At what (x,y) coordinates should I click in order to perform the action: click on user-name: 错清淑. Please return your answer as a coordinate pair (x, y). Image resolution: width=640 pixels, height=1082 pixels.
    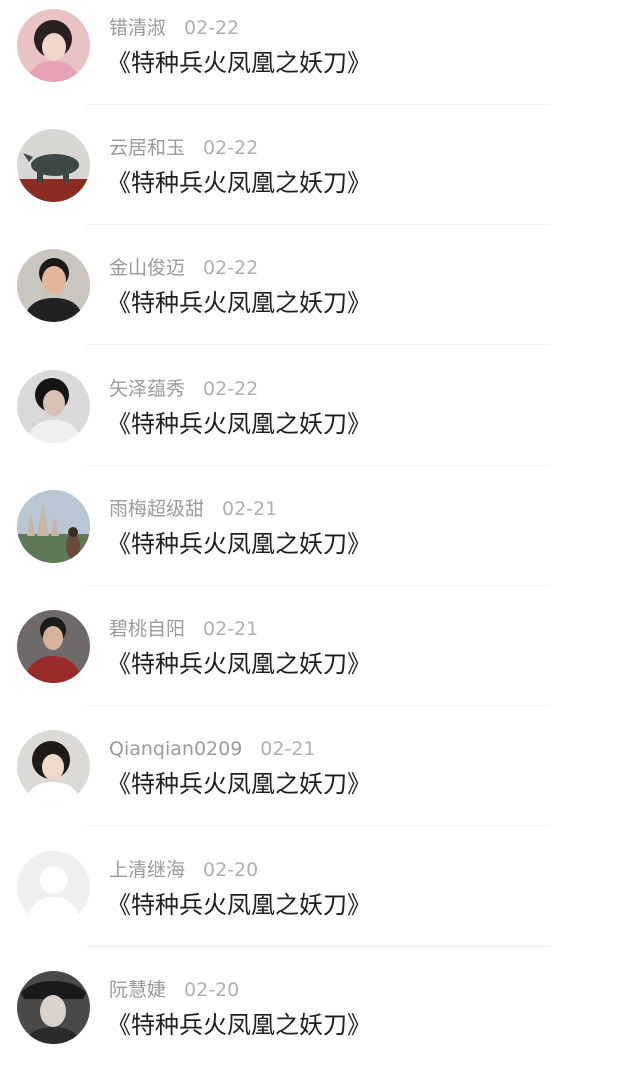
    Looking at the image, I should click on (137, 28).